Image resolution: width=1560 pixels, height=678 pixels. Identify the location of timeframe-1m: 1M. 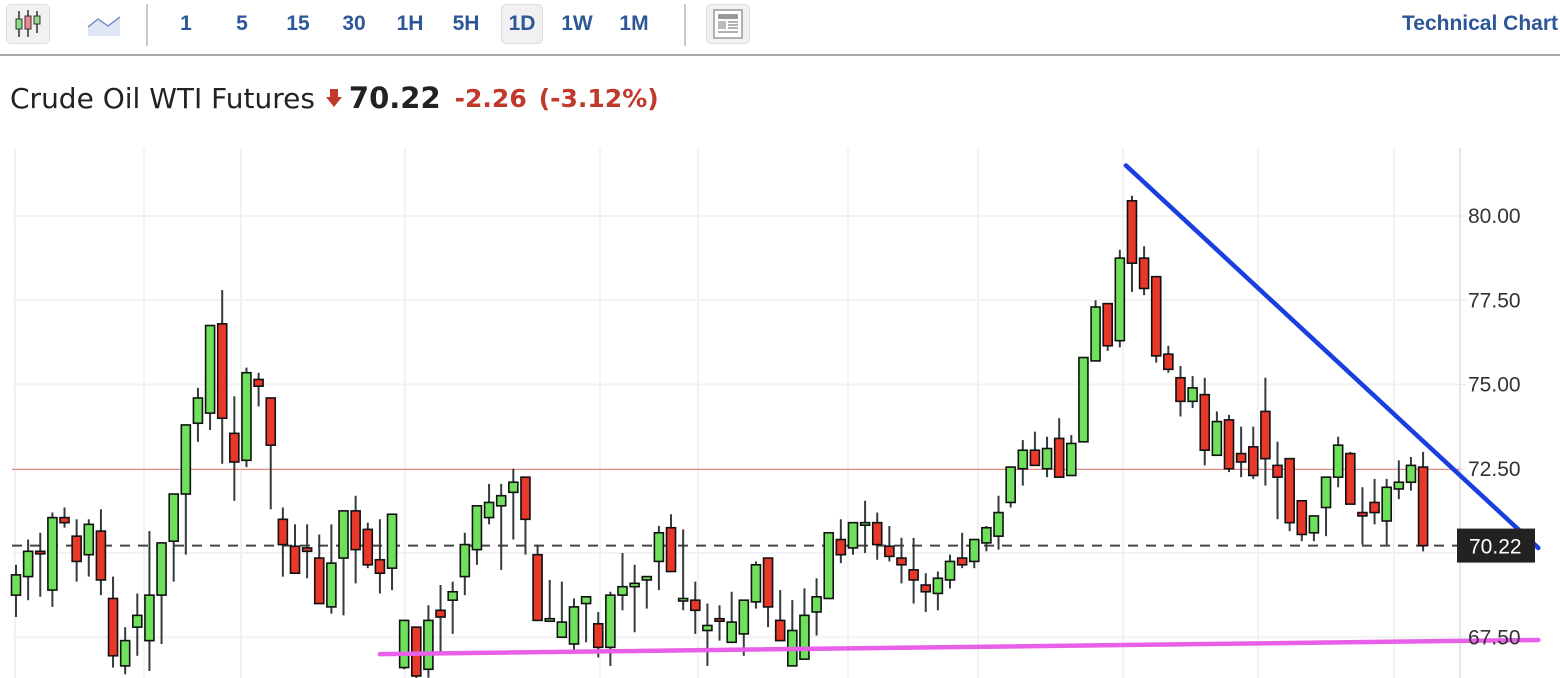
(634, 24).